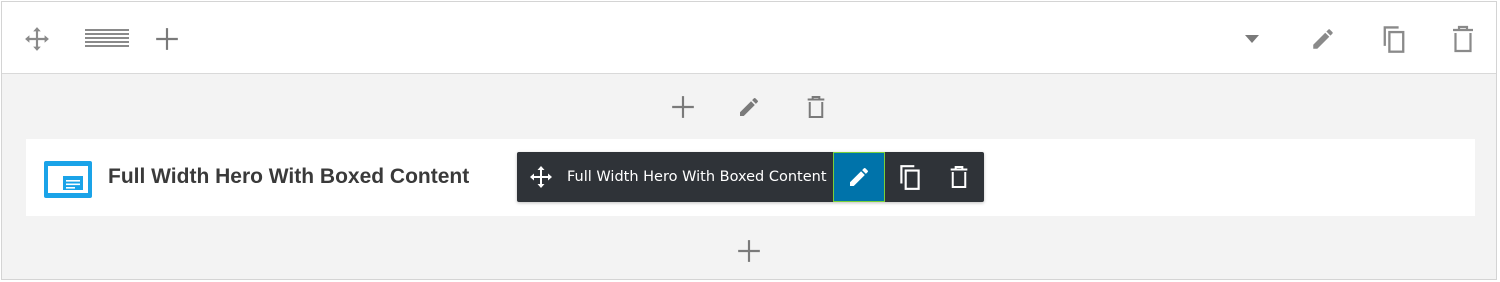 This screenshot has height=282, width=1500. I want to click on caret-down-icon, so click(1252, 39).